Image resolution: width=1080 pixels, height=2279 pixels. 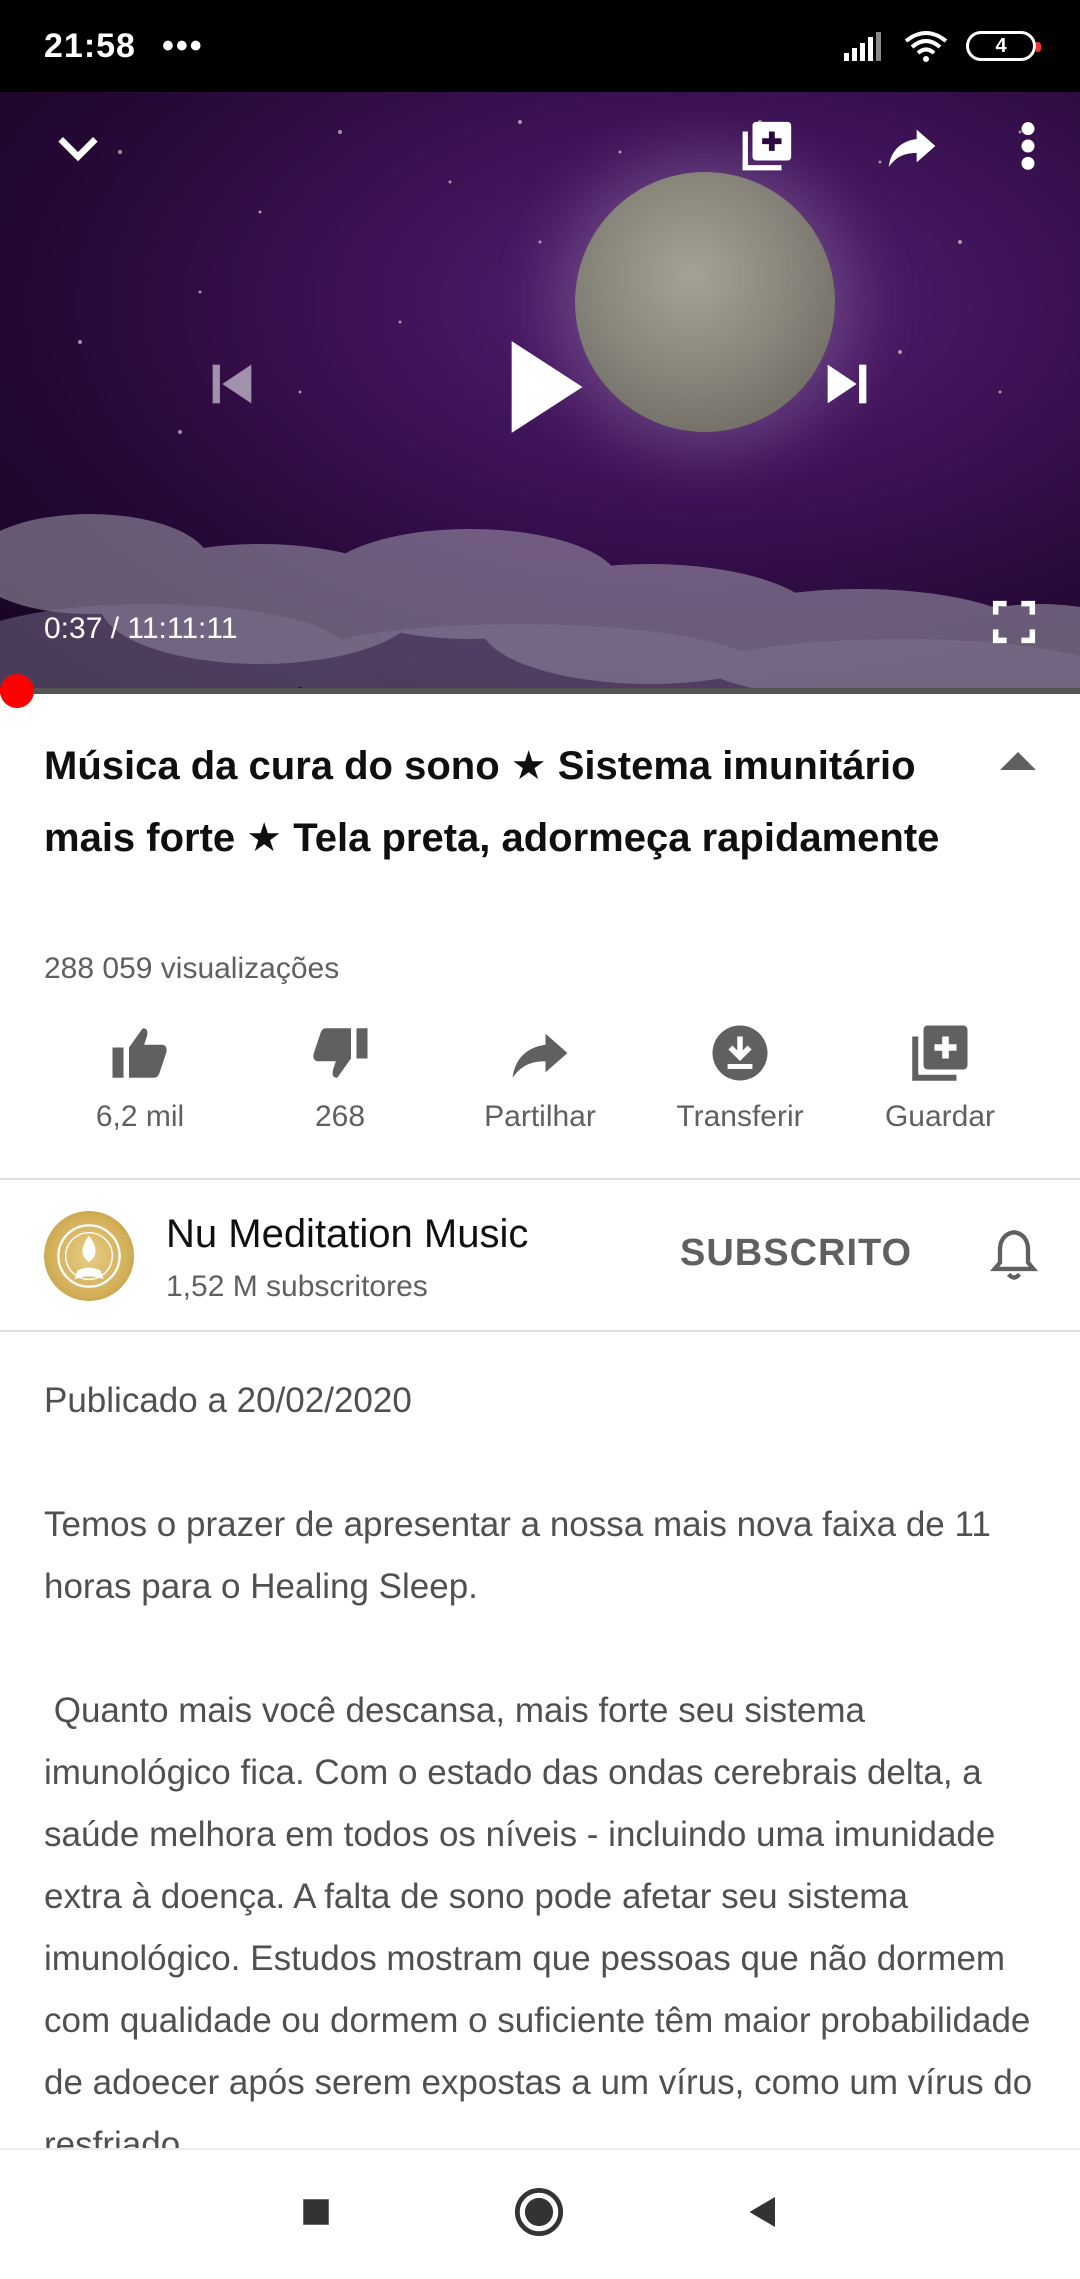 I want to click on download-label: Transferir, so click(x=740, y=1116).